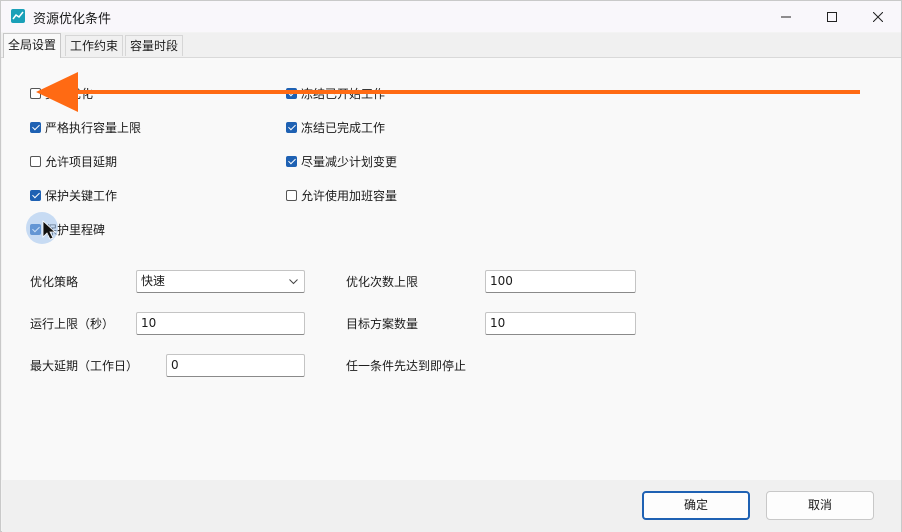 This screenshot has width=902, height=532. Describe the element at coordinates (696, 505) in the screenshot. I see `ok-button: 确定` at that location.